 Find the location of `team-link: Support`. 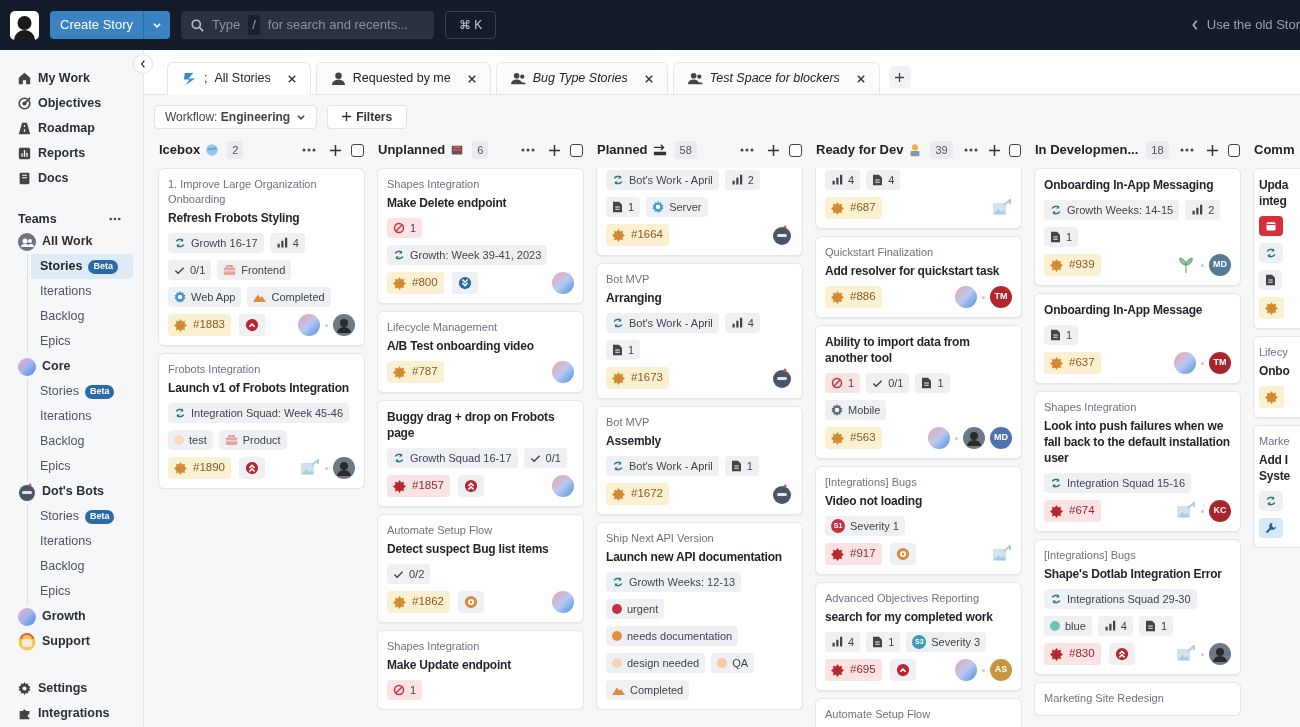

team-link: Support is located at coordinates (75, 641).